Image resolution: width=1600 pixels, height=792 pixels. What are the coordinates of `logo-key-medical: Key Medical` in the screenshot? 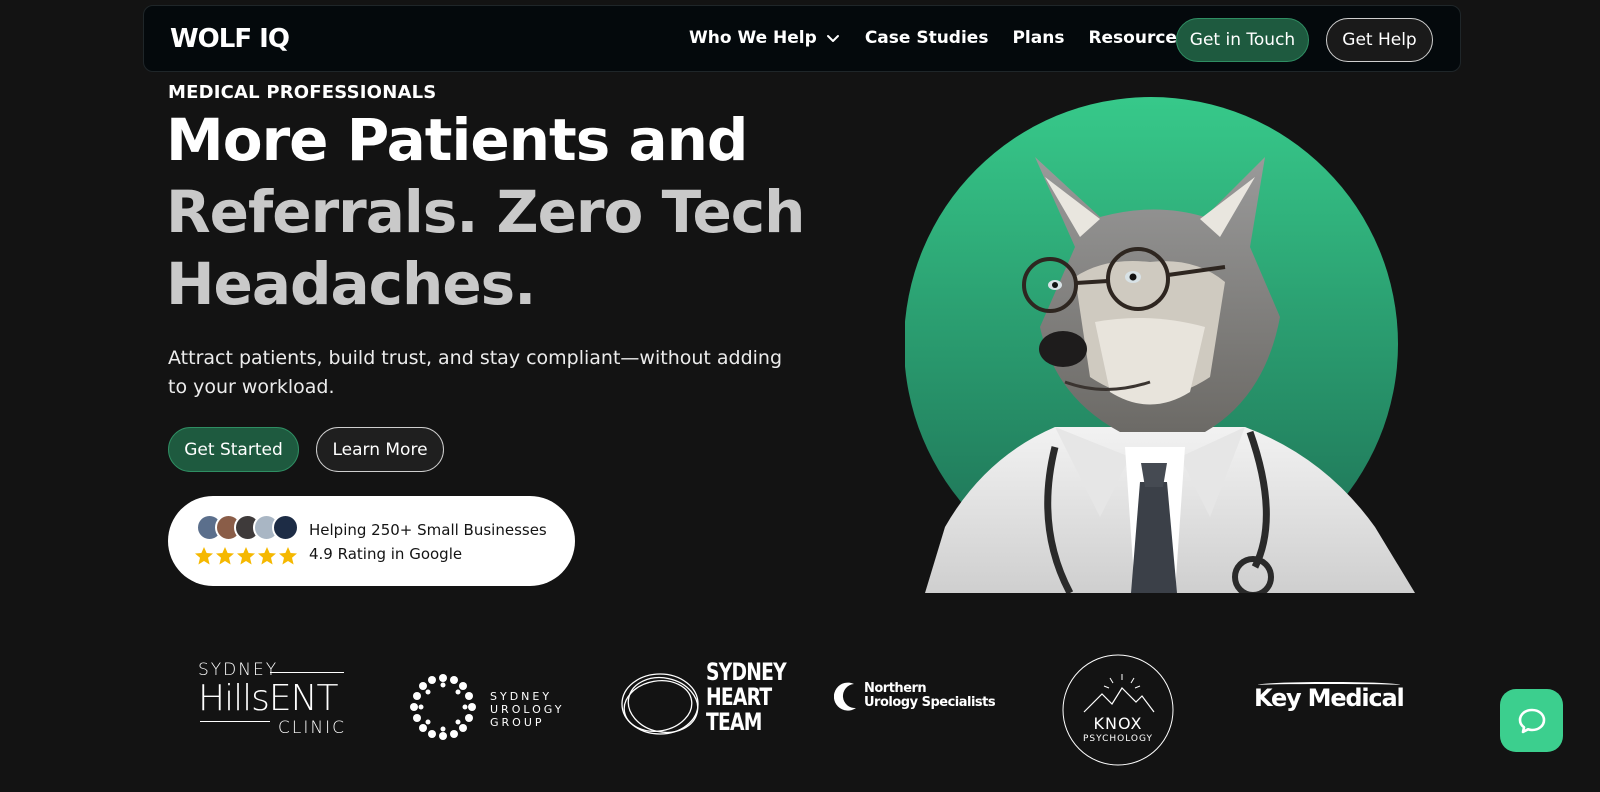 It's located at (1329, 700).